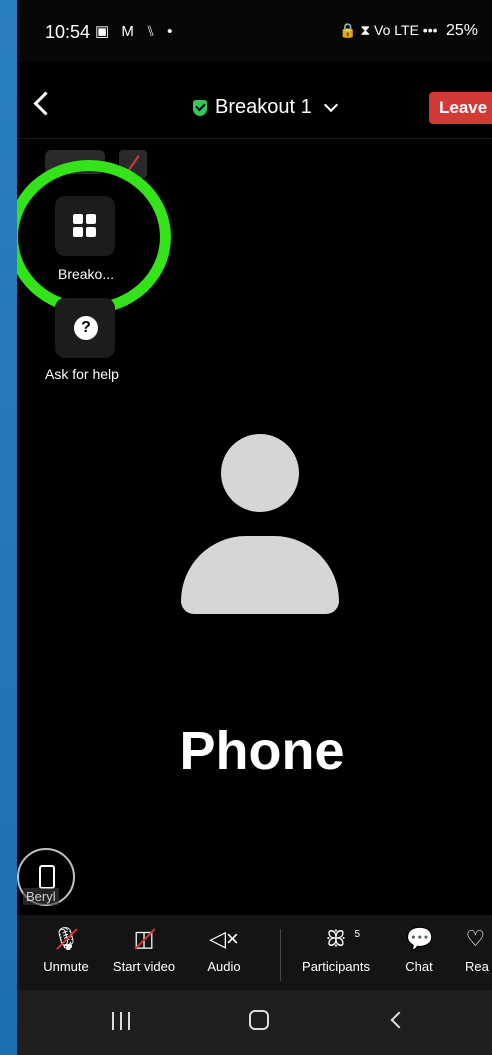 This screenshot has width=492, height=1055. Describe the element at coordinates (357, 934) in the screenshot. I see `participants-count: 5` at that location.